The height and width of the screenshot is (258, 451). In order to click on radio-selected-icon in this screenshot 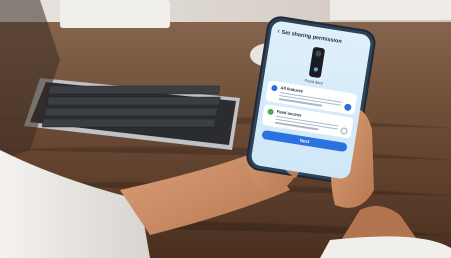, I will do `click(347, 107)`.